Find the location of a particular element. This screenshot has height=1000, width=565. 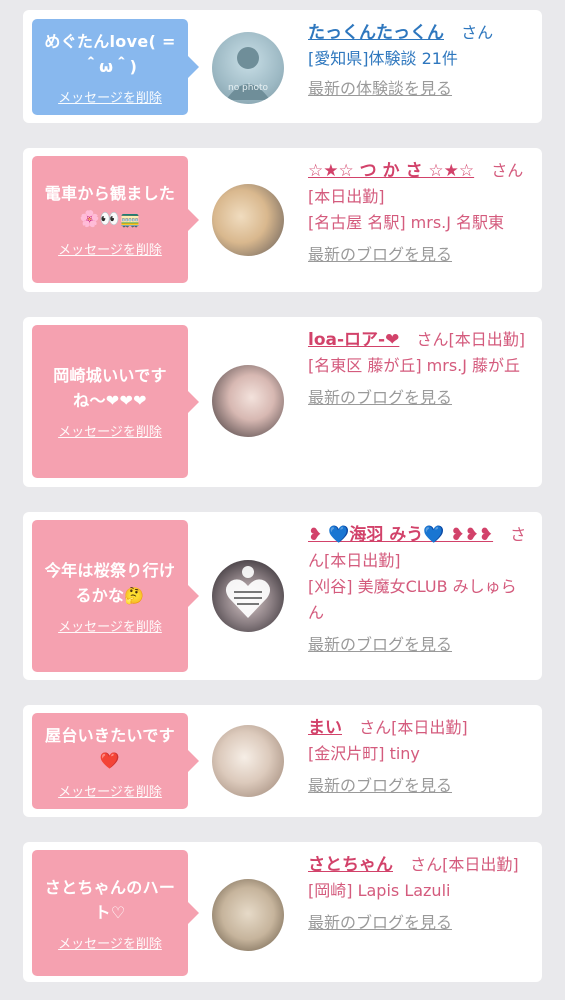

shop-text: [岡崎] Lapis Lazuli is located at coordinates (379, 890).